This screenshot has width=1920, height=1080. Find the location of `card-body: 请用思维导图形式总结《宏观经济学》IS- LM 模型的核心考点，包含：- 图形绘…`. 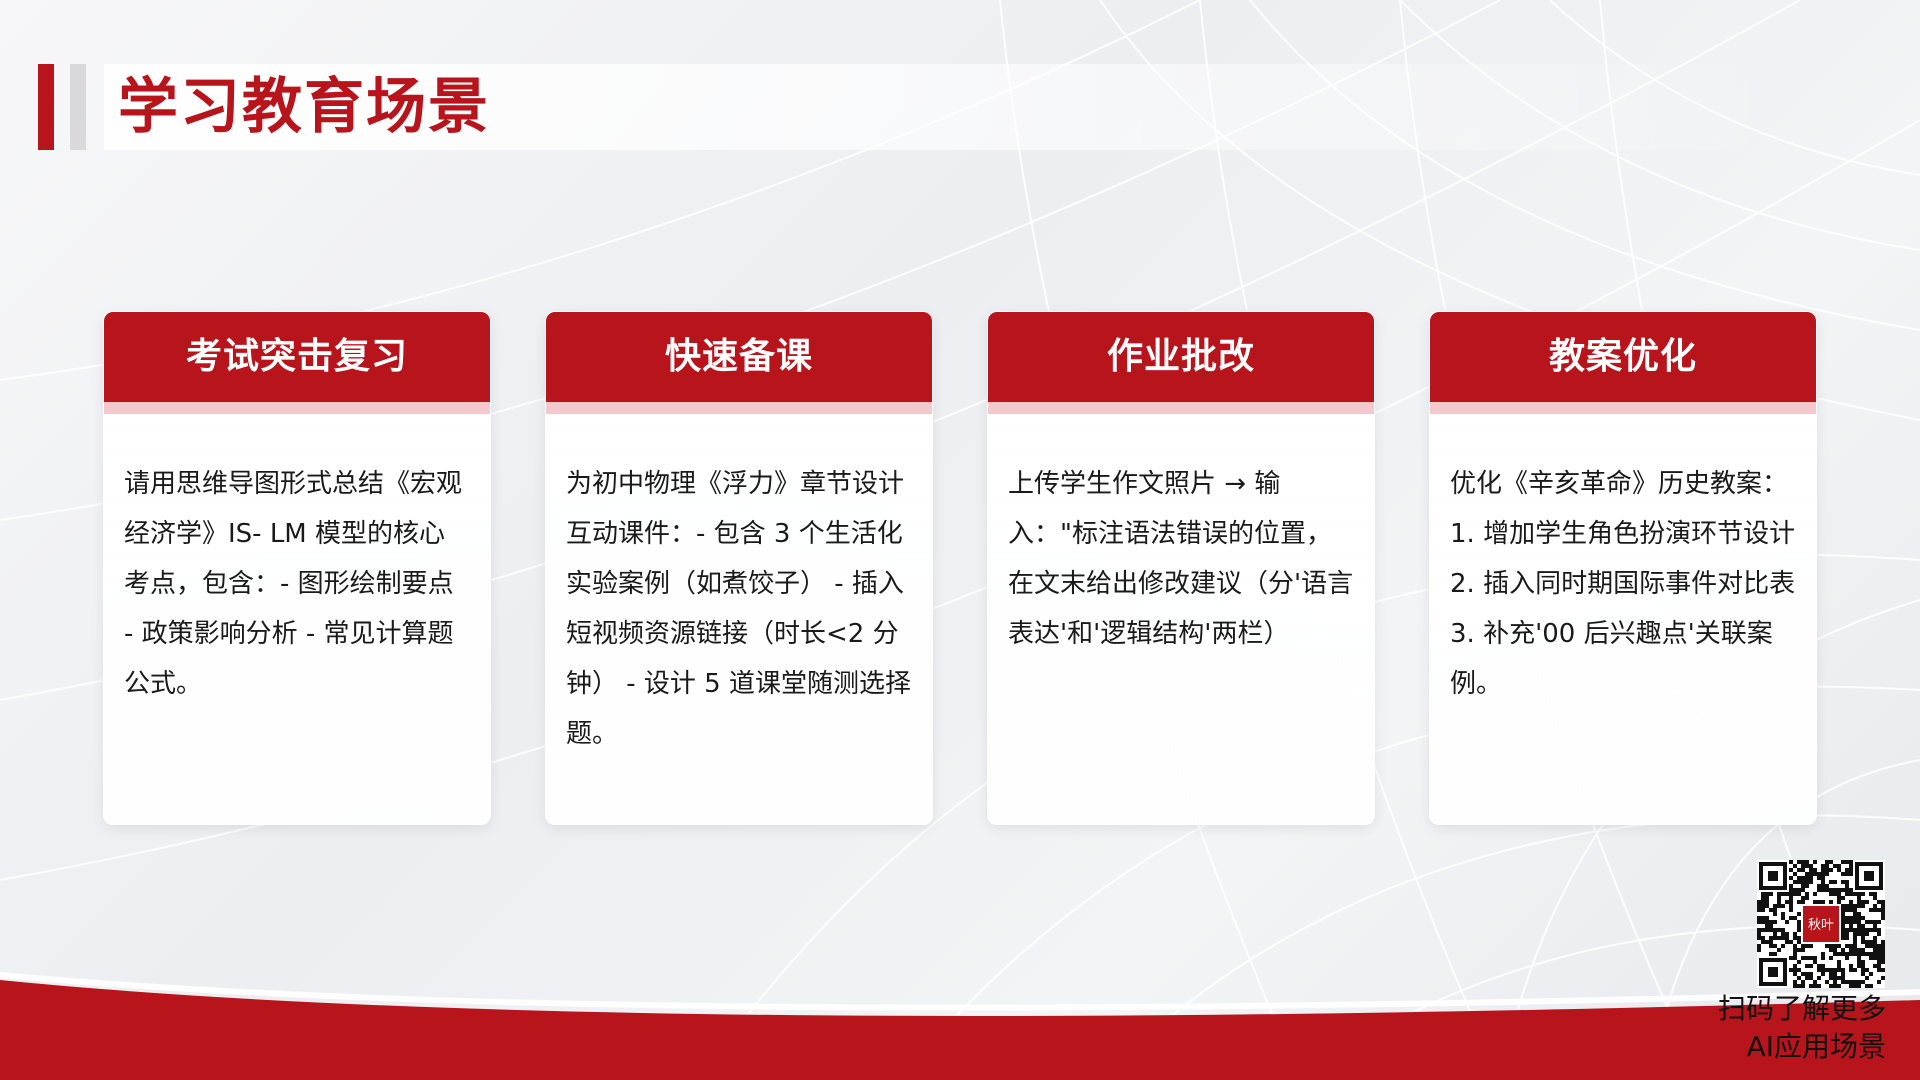

card-body: 请用思维导图形式总结《宏观经济学》IS- LM 模型的核心考点，包含：- 图形绘… is located at coordinates (293, 584).